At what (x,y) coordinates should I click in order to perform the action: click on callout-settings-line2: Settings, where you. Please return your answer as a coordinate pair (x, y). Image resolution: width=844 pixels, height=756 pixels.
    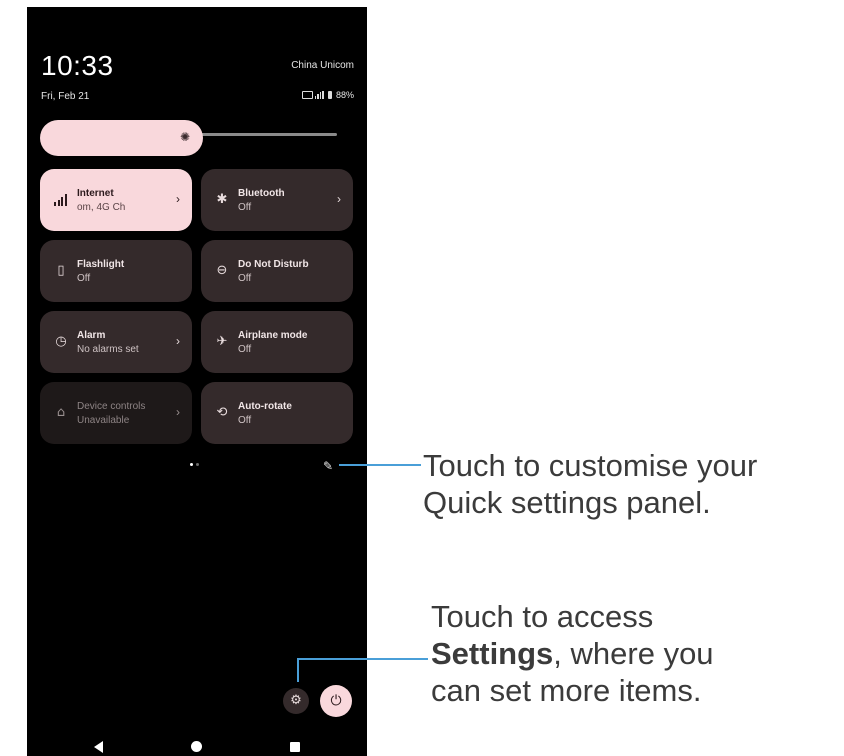
    Looking at the image, I should click on (572, 653).